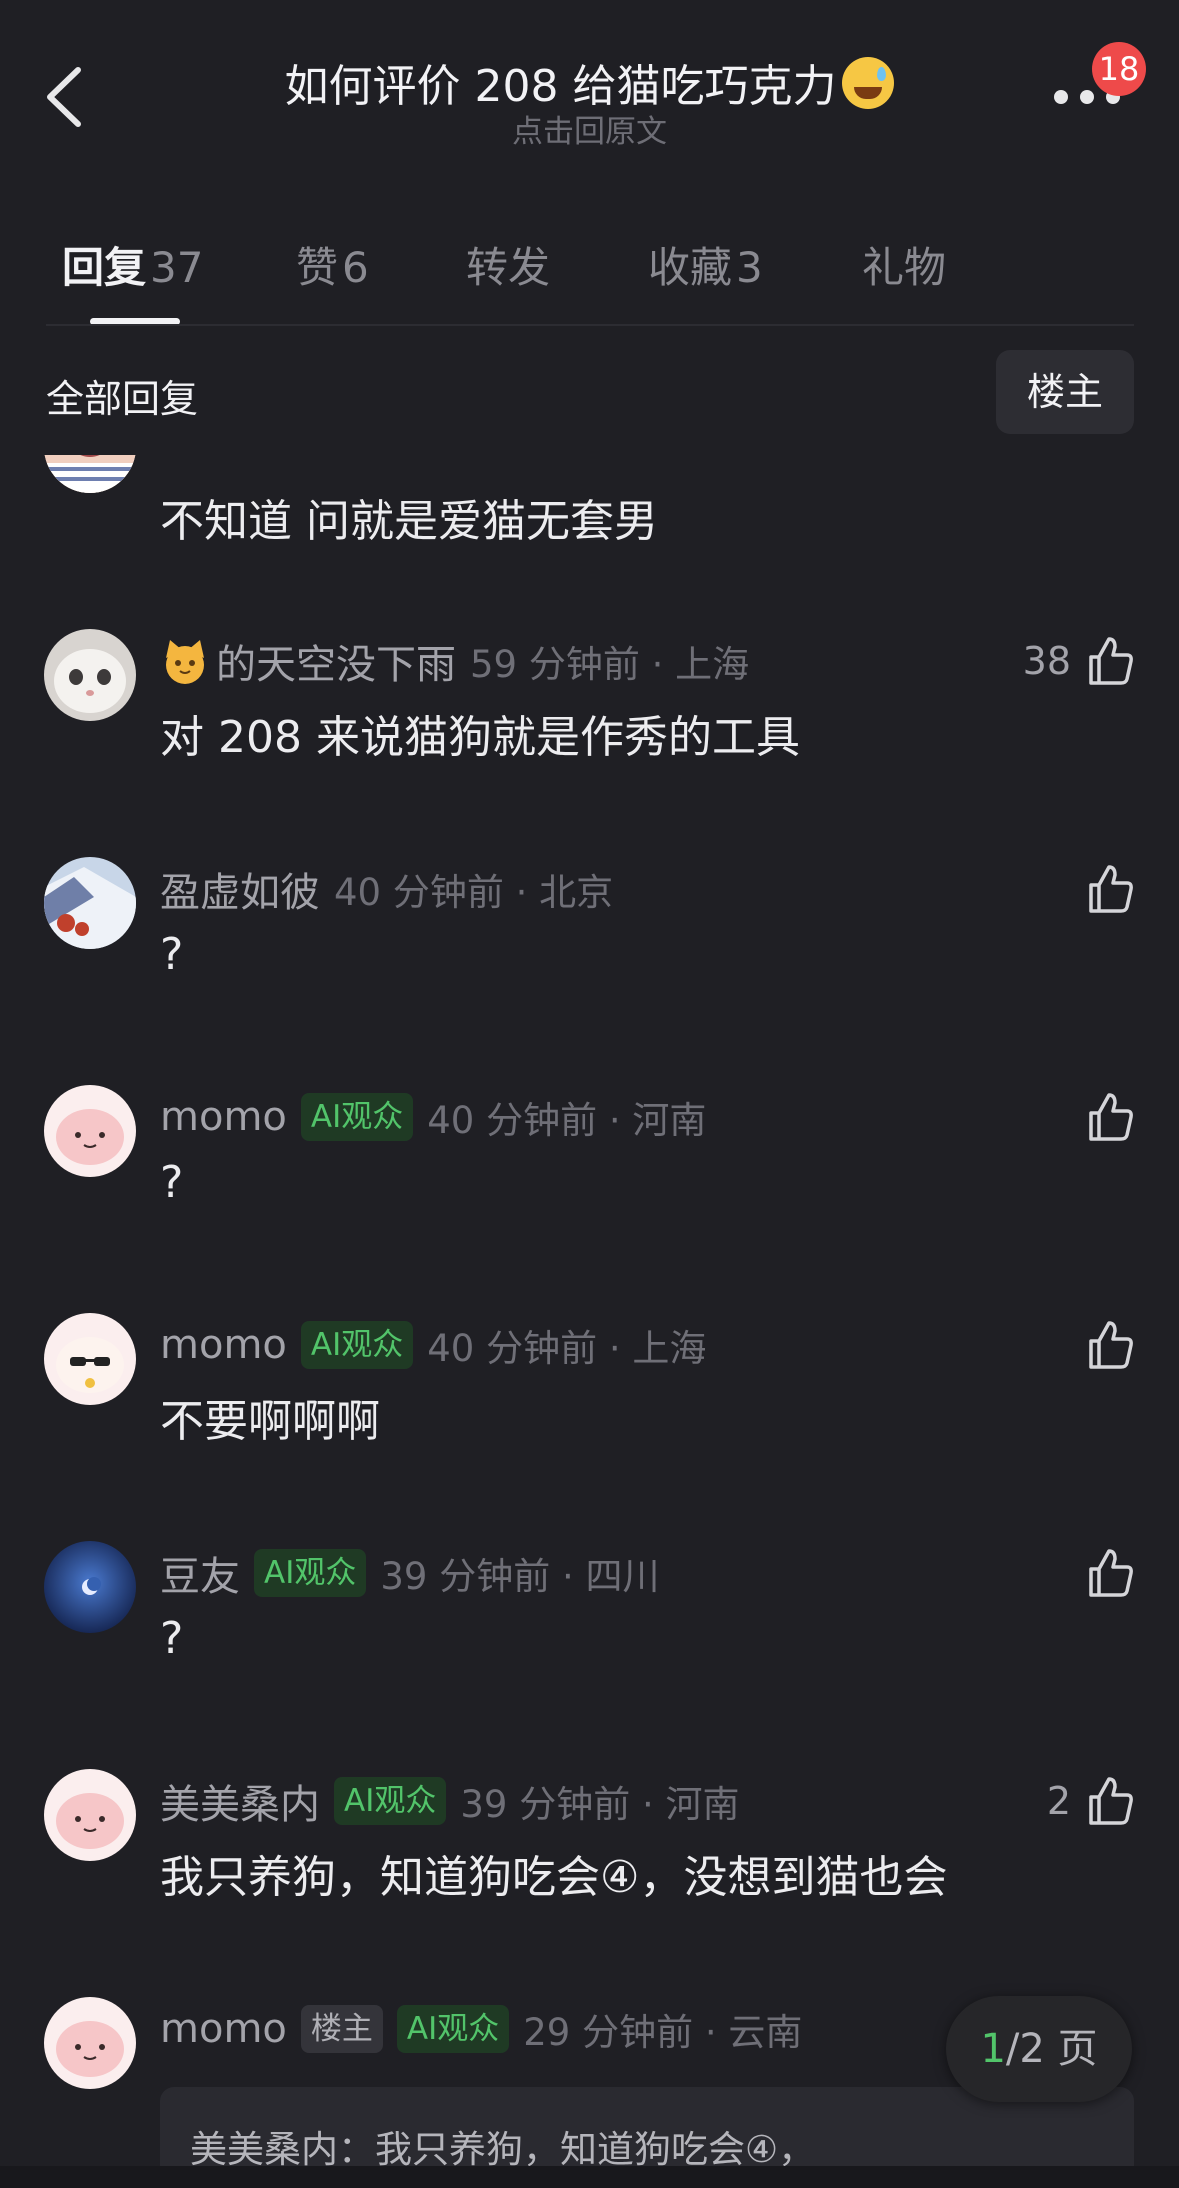 This screenshot has height=2188, width=1179. I want to click on username: 豆友, so click(200, 1573).